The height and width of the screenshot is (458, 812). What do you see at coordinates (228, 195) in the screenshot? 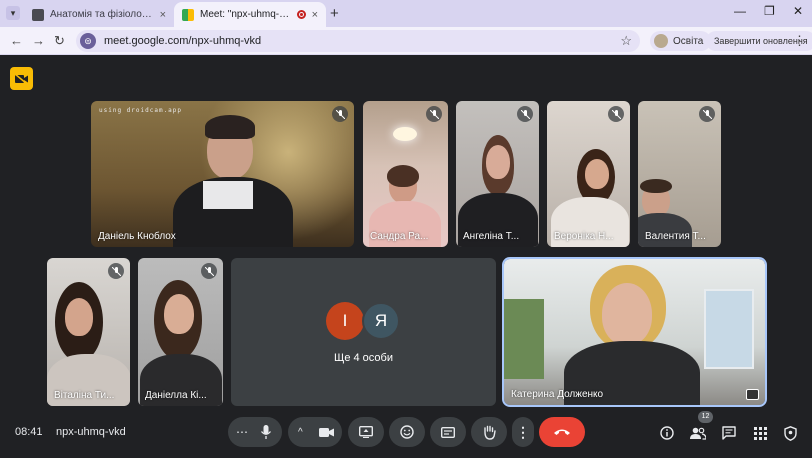
I see `shirt` at bounding box center [228, 195].